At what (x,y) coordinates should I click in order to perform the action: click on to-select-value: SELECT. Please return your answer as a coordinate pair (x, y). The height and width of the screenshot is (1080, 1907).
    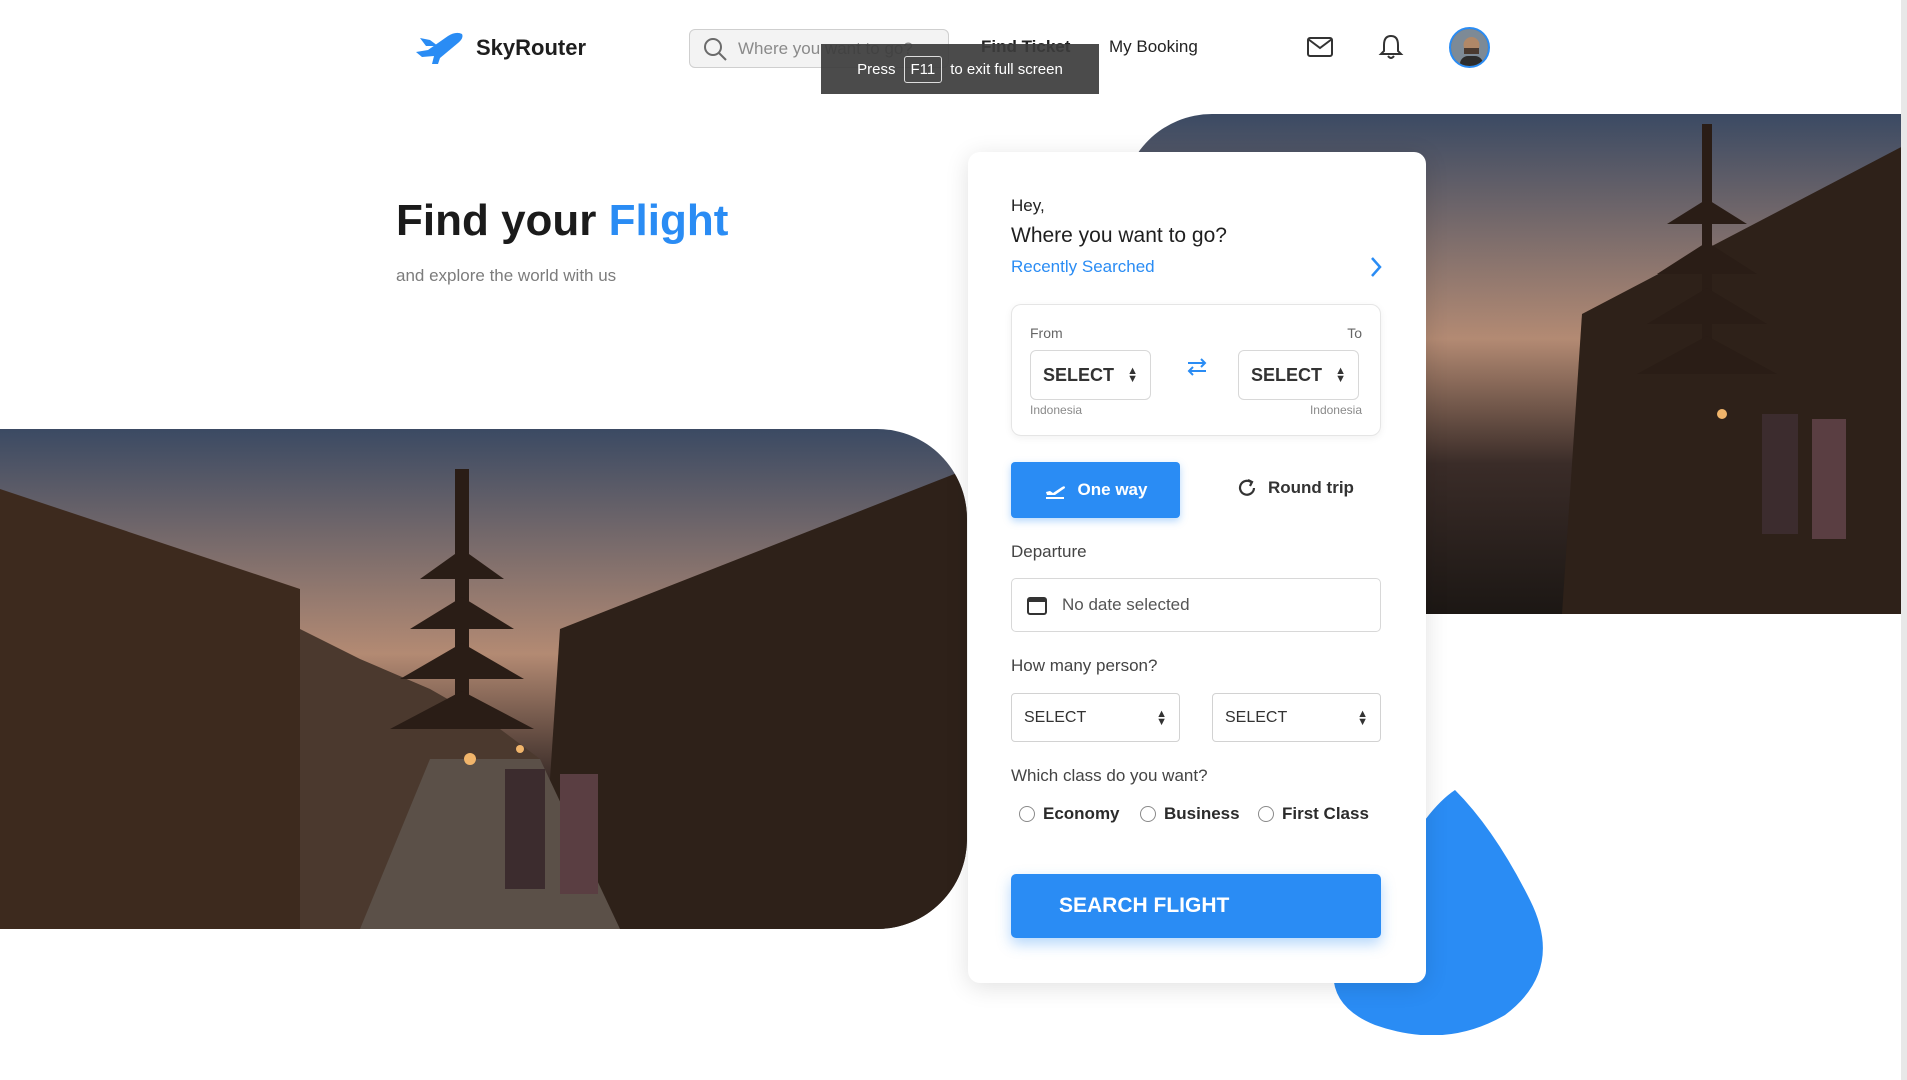
    Looking at the image, I should click on (1287, 374).